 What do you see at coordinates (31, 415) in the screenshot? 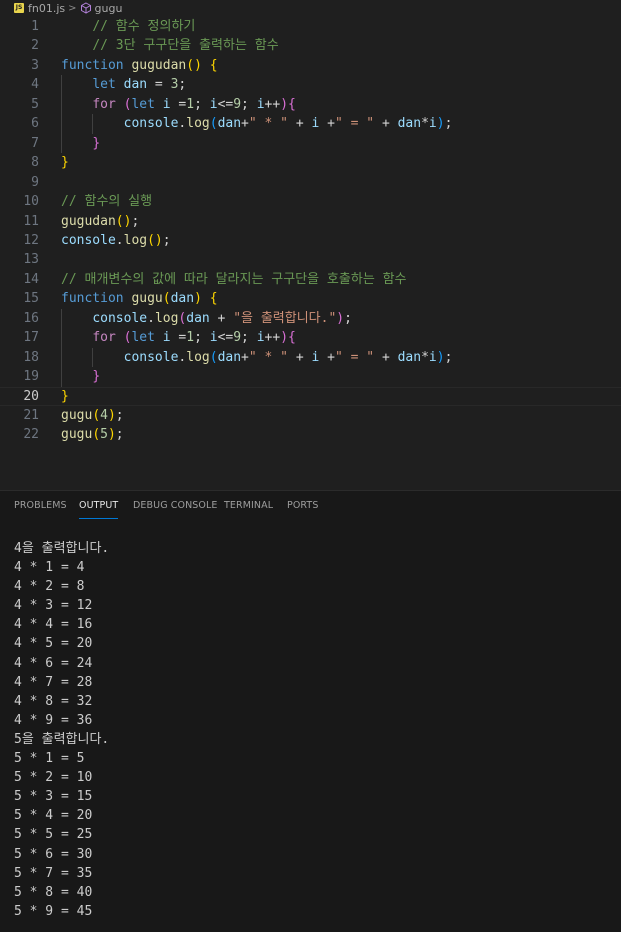
I see `line-number: 21` at bounding box center [31, 415].